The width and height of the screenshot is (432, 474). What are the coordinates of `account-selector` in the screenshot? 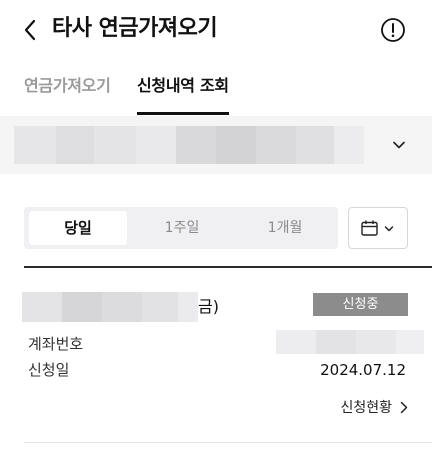 It's located at (216, 145).